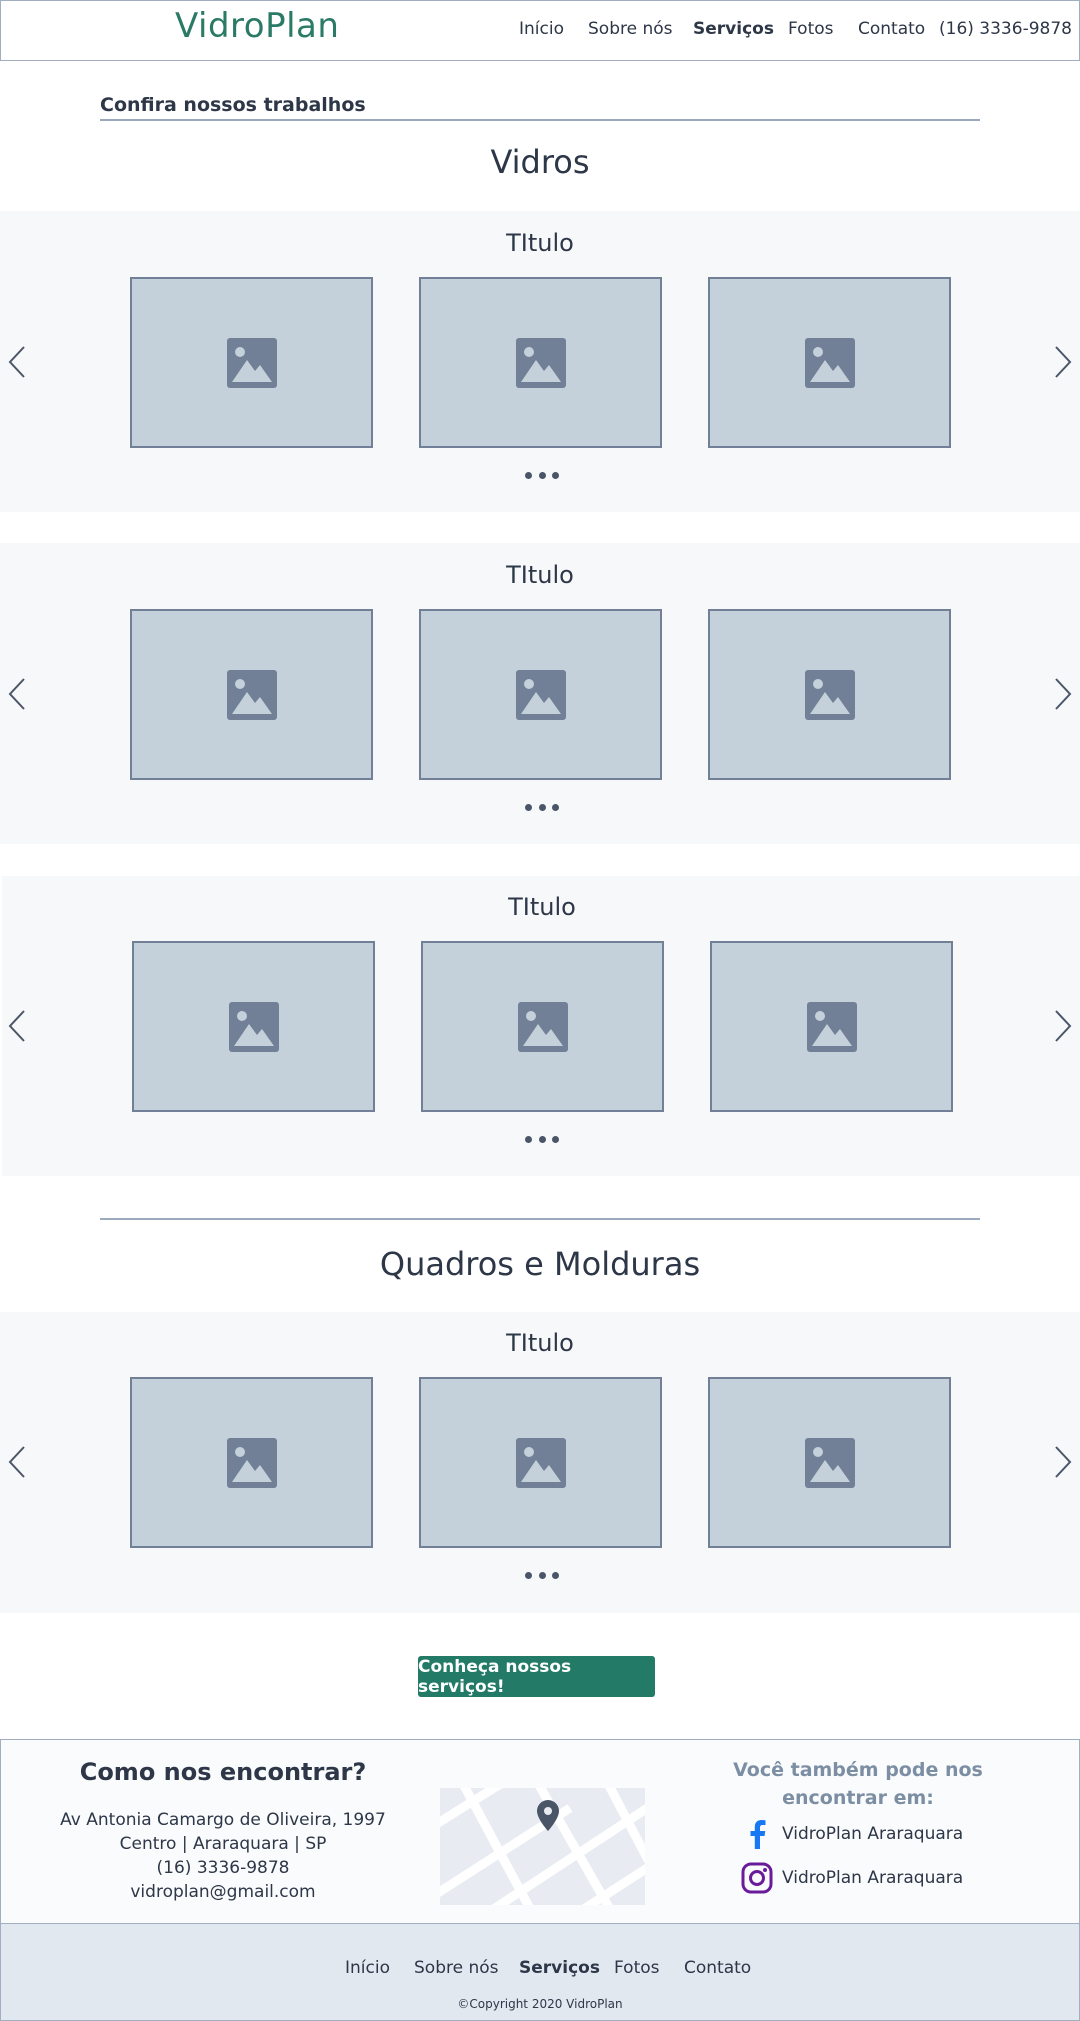 This screenshot has height=2021, width=1080. Describe the element at coordinates (223, 1868) in the screenshot. I see `contact-phone: (16) 3336-9878` at that location.